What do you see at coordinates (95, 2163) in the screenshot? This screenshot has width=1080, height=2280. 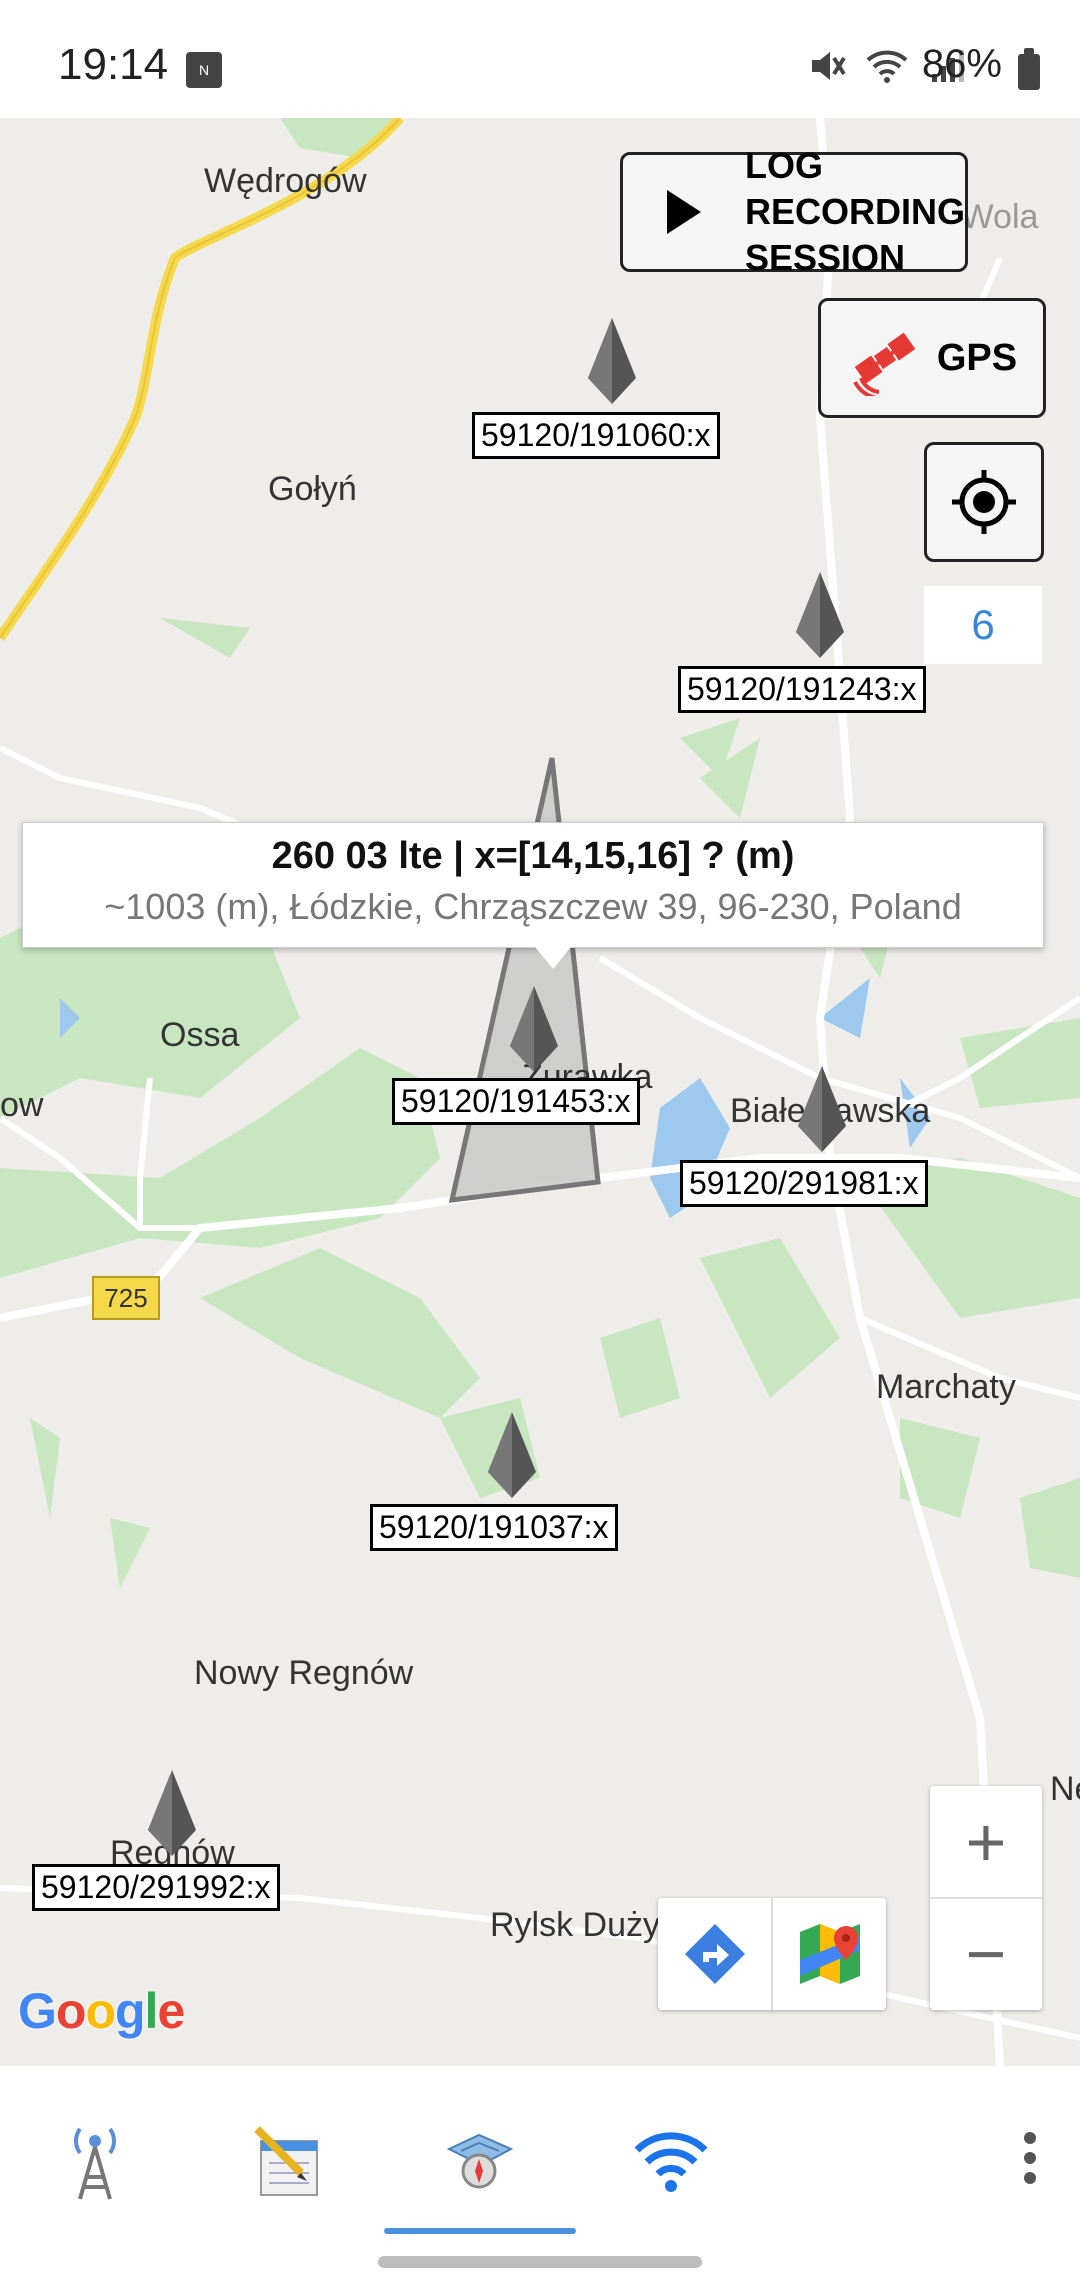 I see `cell-tower-icon` at bounding box center [95, 2163].